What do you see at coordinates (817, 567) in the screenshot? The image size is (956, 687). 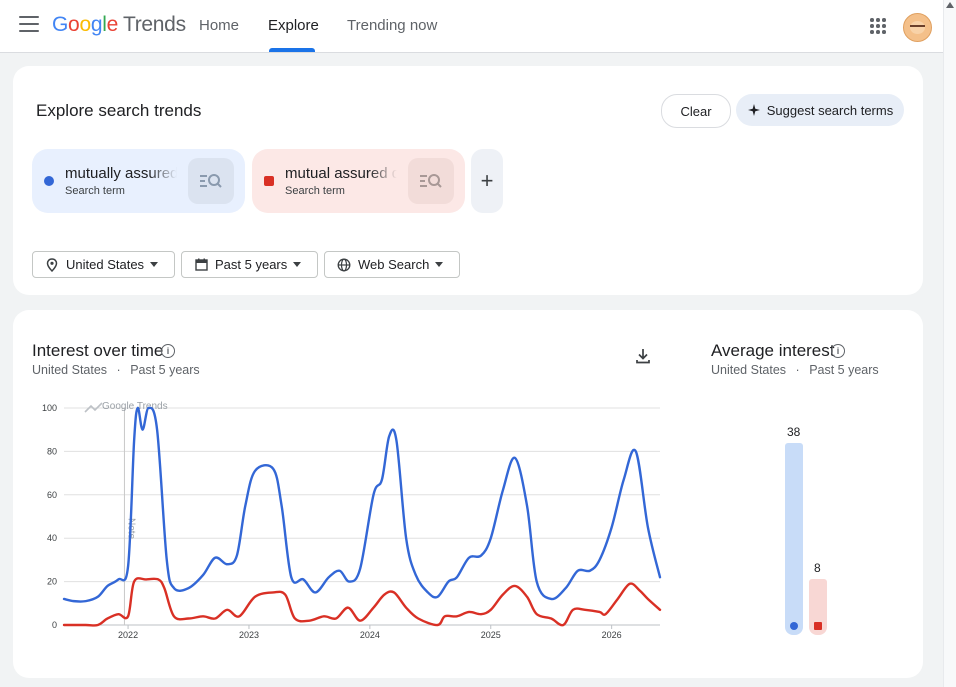 I see `average-value-2: 8` at bounding box center [817, 567].